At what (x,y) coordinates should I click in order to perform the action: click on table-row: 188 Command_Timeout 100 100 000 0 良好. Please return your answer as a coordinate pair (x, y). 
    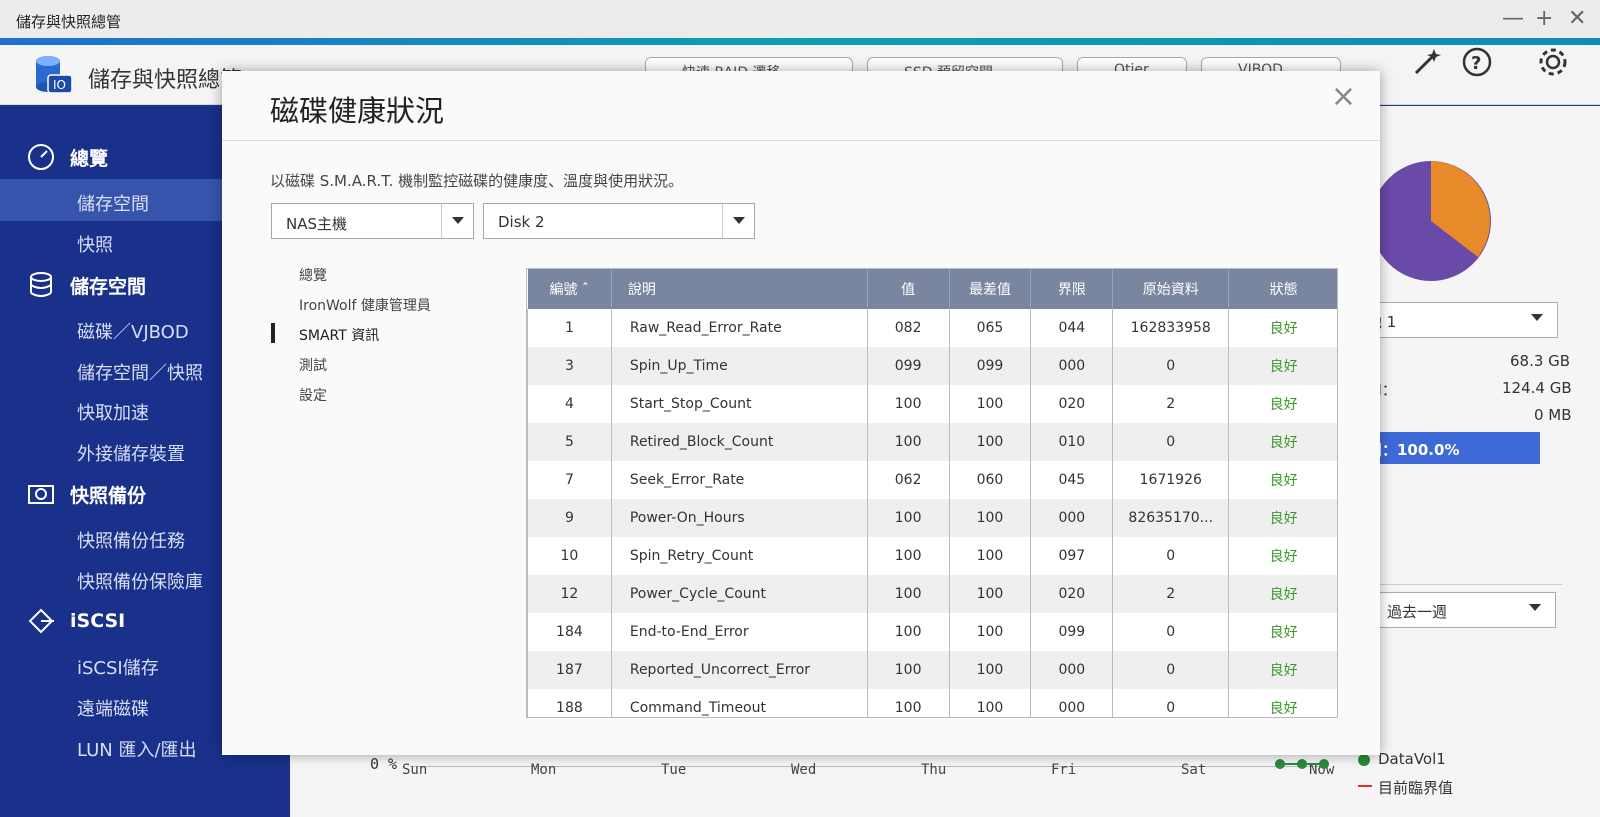
    Looking at the image, I should click on (932, 703).